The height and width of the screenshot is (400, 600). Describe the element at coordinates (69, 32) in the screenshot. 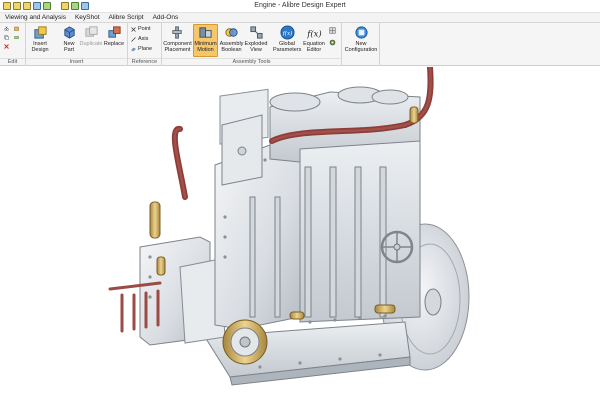

I see `new-part-icon` at that location.